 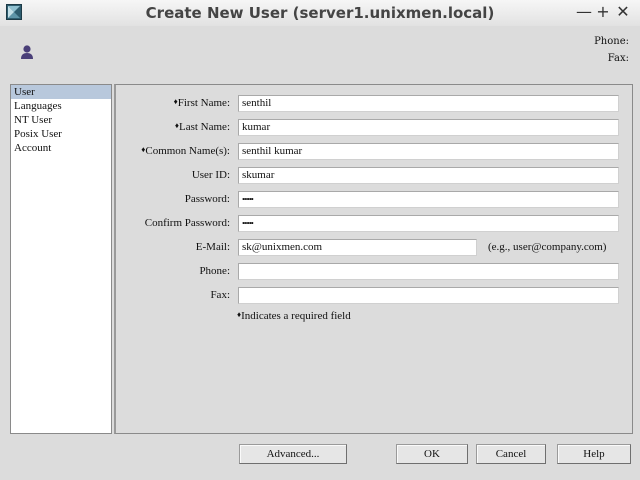 What do you see at coordinates (173, 248) in the screenshot?
I see `email-row: E-Mail:` at bounding box center [173, 248].